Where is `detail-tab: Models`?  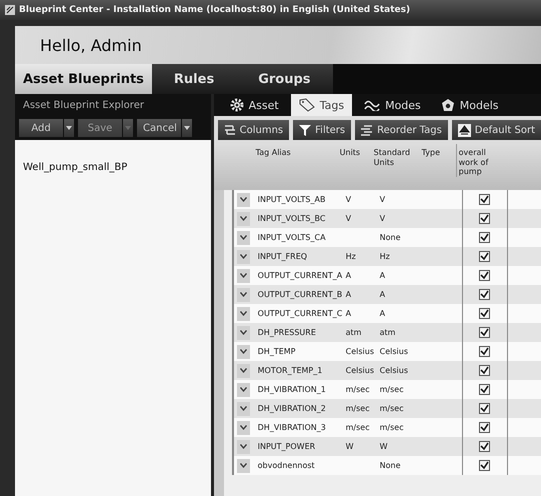
detail-tab: Models is located at coordinates (469, 105).